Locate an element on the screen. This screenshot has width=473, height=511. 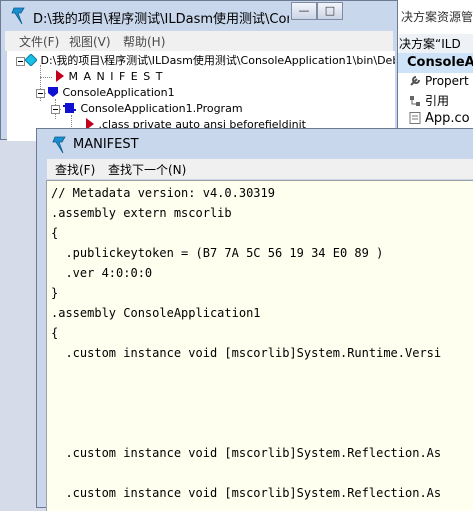
manifest-menu-bar: 查找(F) 查找下一个(N) is located at coordinates (260, 169).